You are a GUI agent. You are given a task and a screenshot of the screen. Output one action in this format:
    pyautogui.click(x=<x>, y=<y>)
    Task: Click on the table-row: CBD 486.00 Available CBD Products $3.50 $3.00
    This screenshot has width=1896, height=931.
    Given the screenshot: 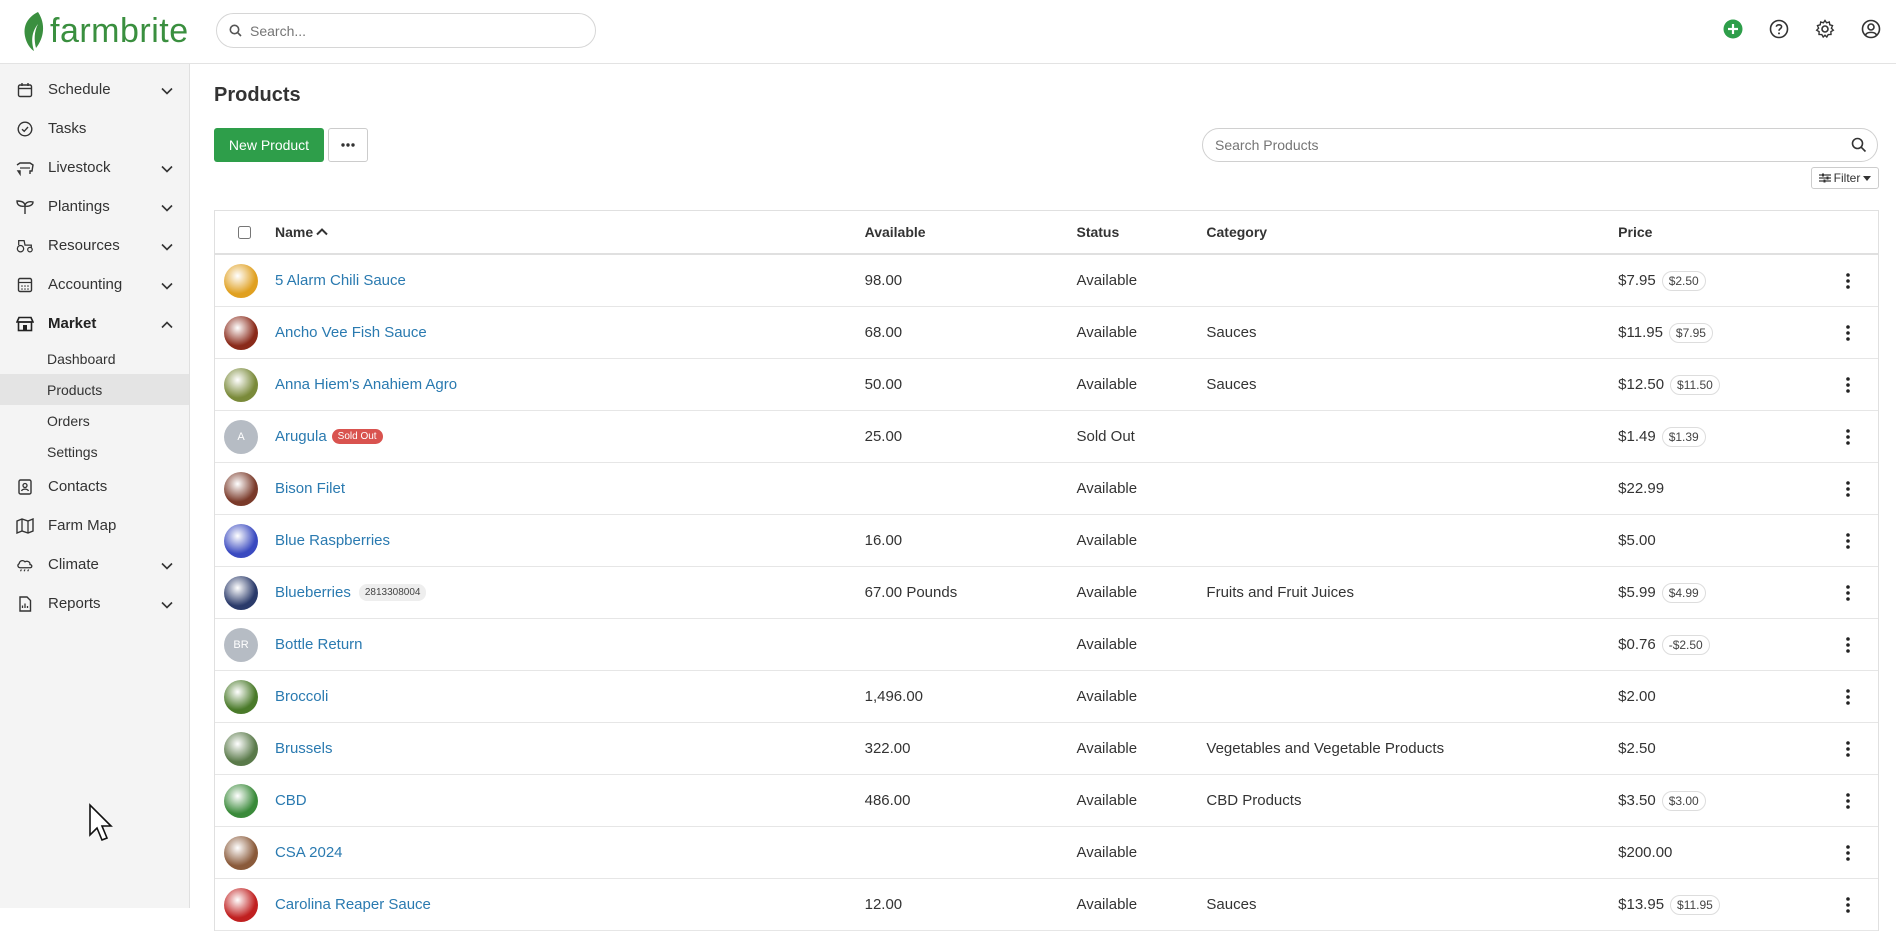 What is the action you would take?
    pyautogui.click(x=1046, y=801)
    